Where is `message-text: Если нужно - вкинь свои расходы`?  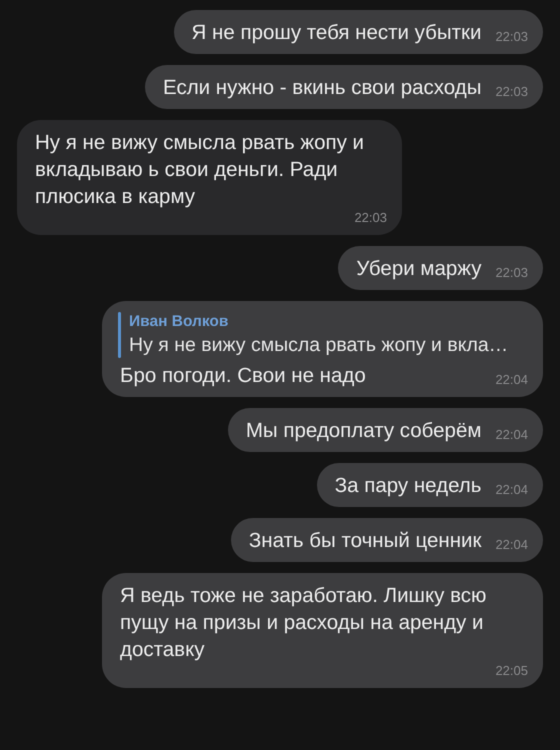
message-text: Если нужно - вкинь свои расходы is located at coordinates (322, 88).